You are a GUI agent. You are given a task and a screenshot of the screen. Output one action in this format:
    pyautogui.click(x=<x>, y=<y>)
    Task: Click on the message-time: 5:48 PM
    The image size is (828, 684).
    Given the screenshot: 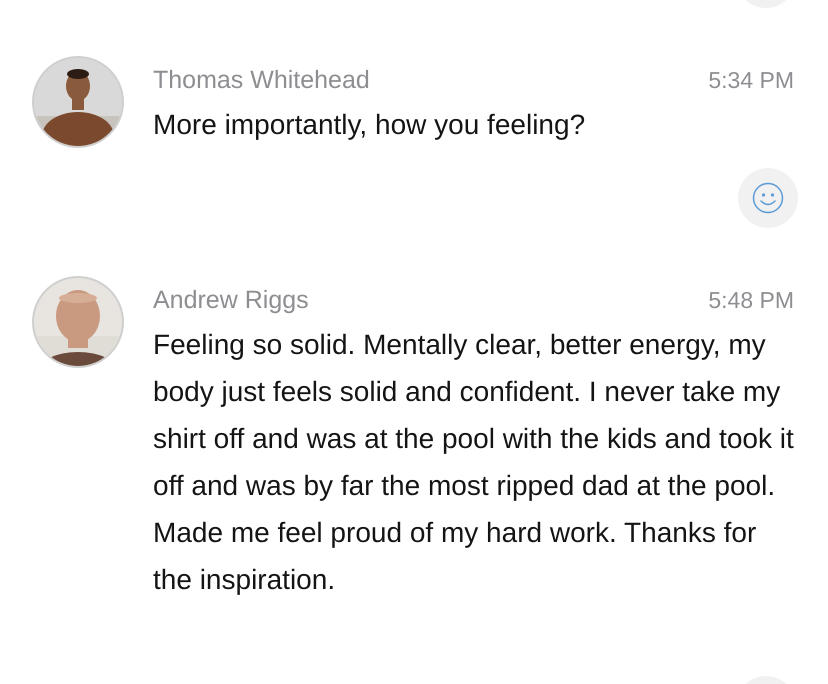 What is the action you would take?
    pyautogui.click(x=751, y=300)
    